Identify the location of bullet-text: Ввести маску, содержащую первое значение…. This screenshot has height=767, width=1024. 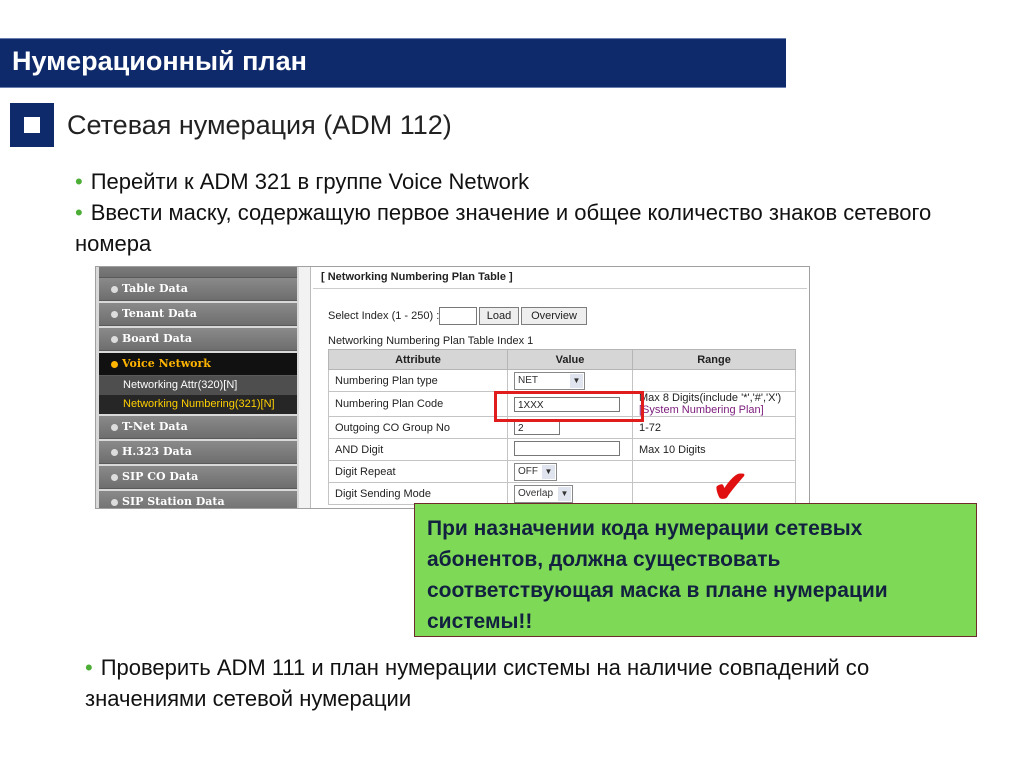
(503, 228).